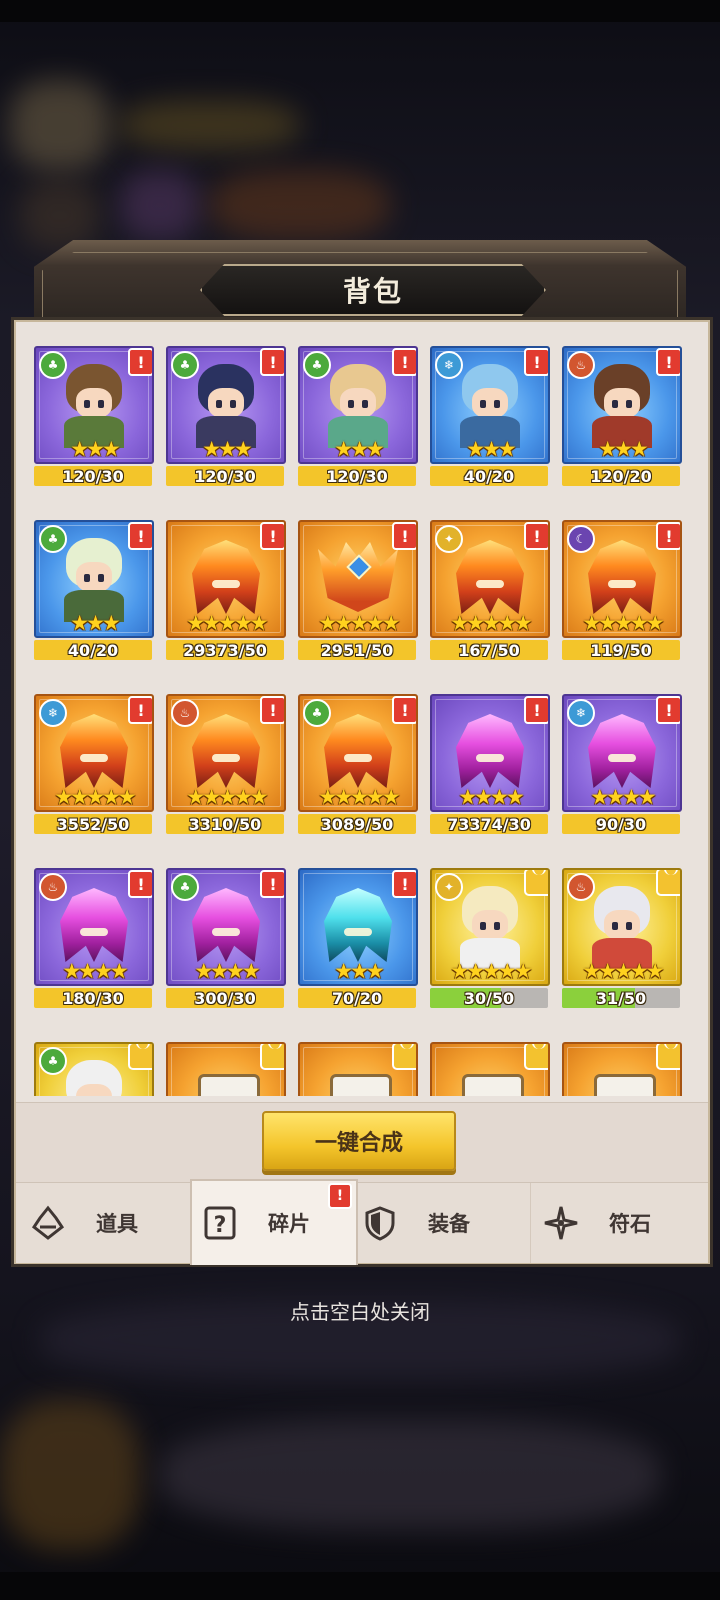 The height and width of the screenshot is (1600, 720). What do you see at coordinates (490, 753) in the screenshot?
I see `fragment-card: ! ★★★★` at bounding box center [490, 753].